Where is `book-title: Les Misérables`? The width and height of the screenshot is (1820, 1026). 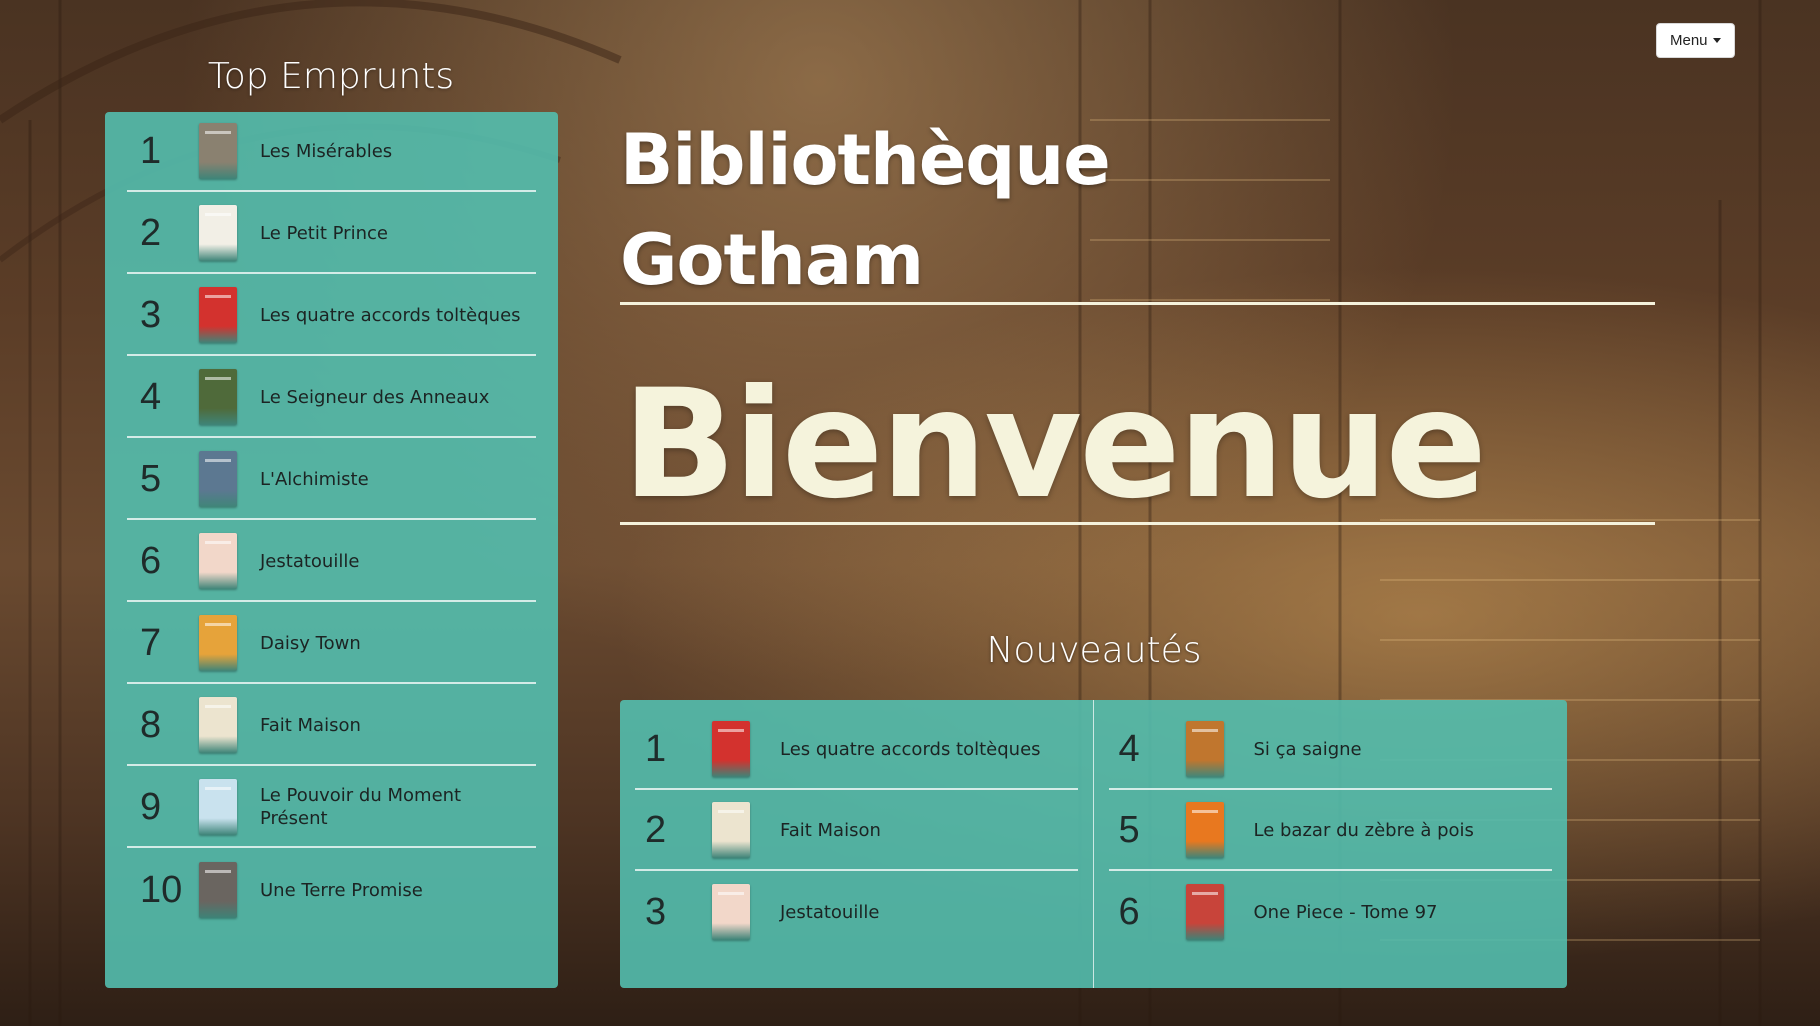 book-title: Les Misérables is located at coordinates (326, 151).